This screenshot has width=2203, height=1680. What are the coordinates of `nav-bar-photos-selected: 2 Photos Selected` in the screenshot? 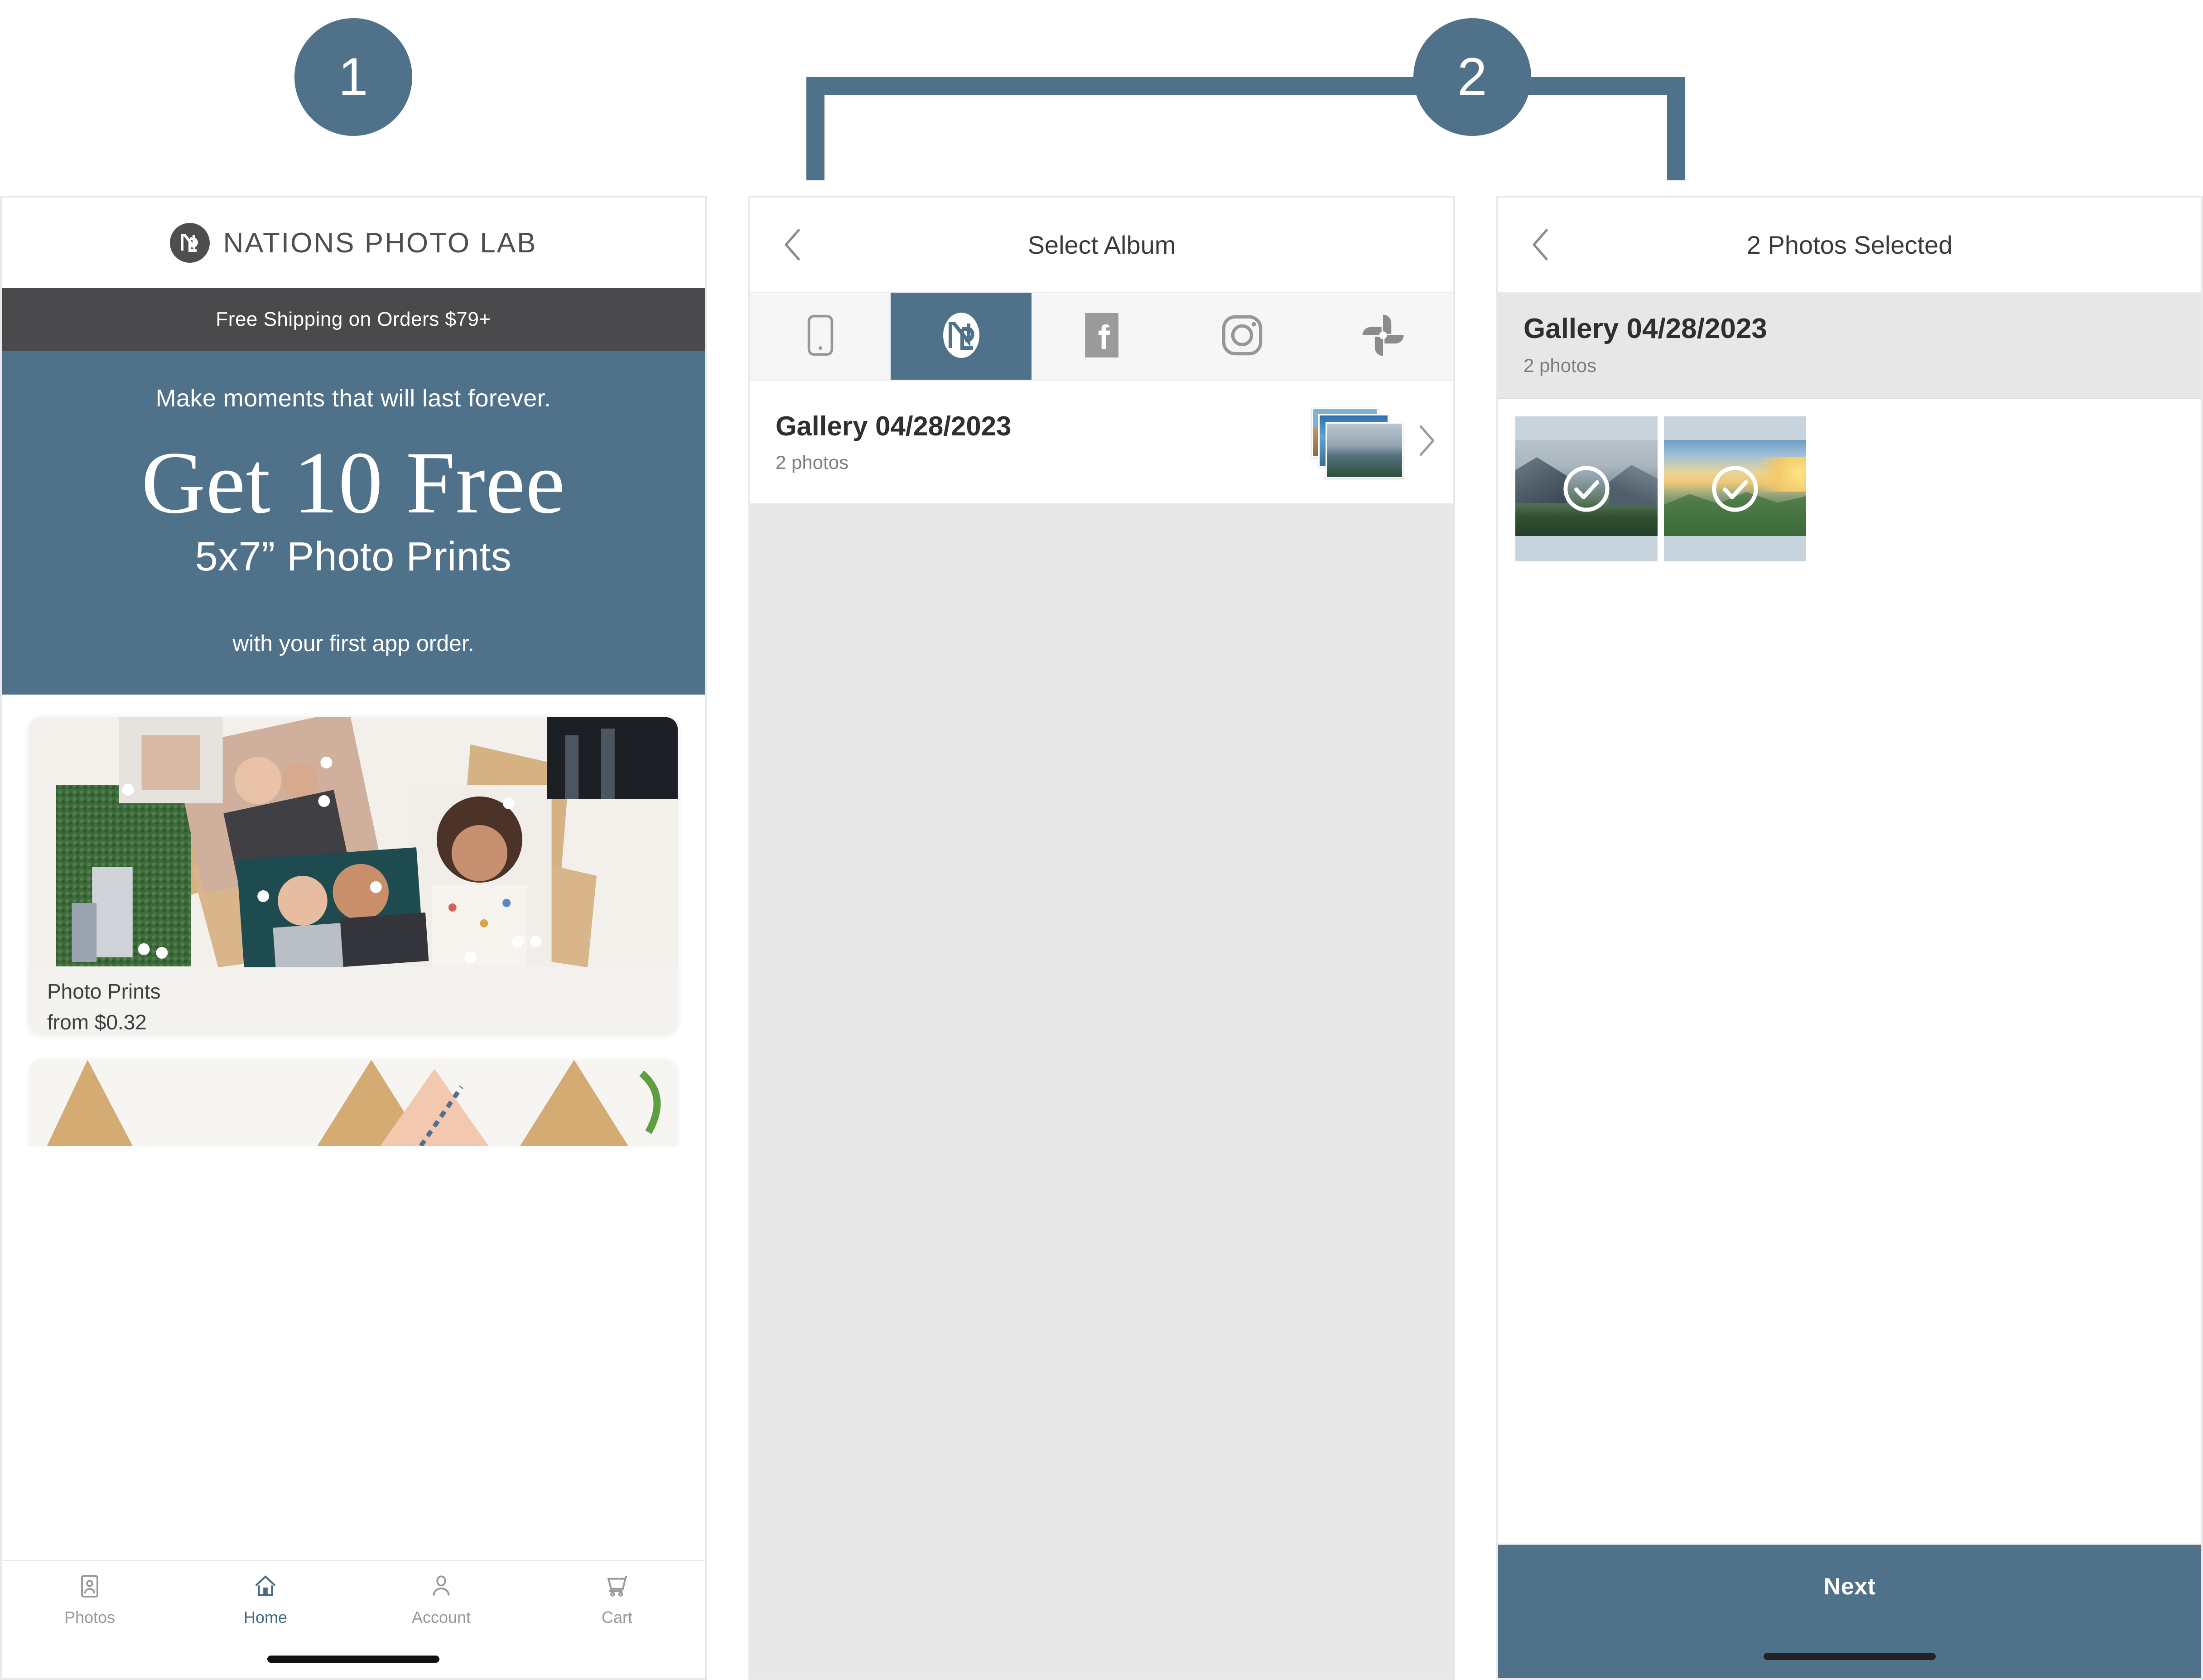 It's located at (1849, 246).